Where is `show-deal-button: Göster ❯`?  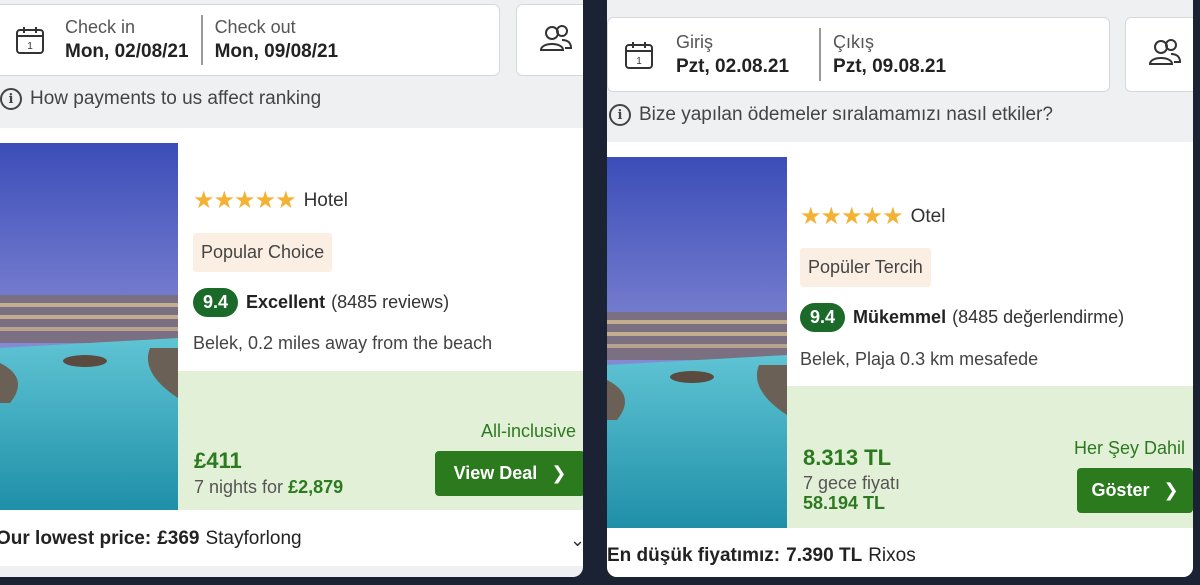 show-deal-button: Göster ❯ is located at coordinates (1135, 490).